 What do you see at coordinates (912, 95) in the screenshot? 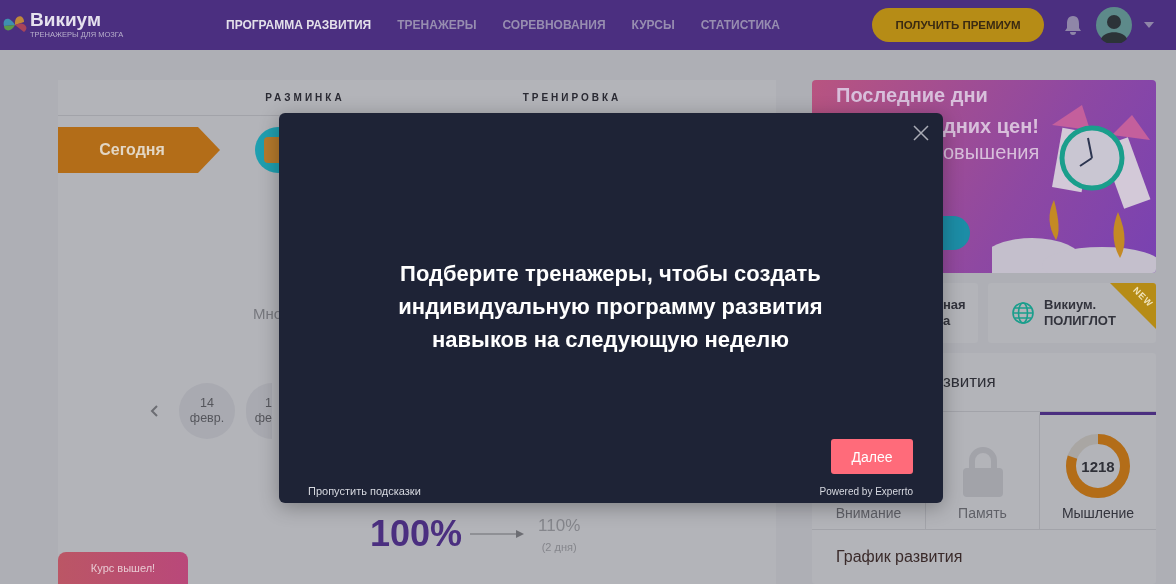
I see `promo-text: Последние дни` at bounding box center [912, 95].